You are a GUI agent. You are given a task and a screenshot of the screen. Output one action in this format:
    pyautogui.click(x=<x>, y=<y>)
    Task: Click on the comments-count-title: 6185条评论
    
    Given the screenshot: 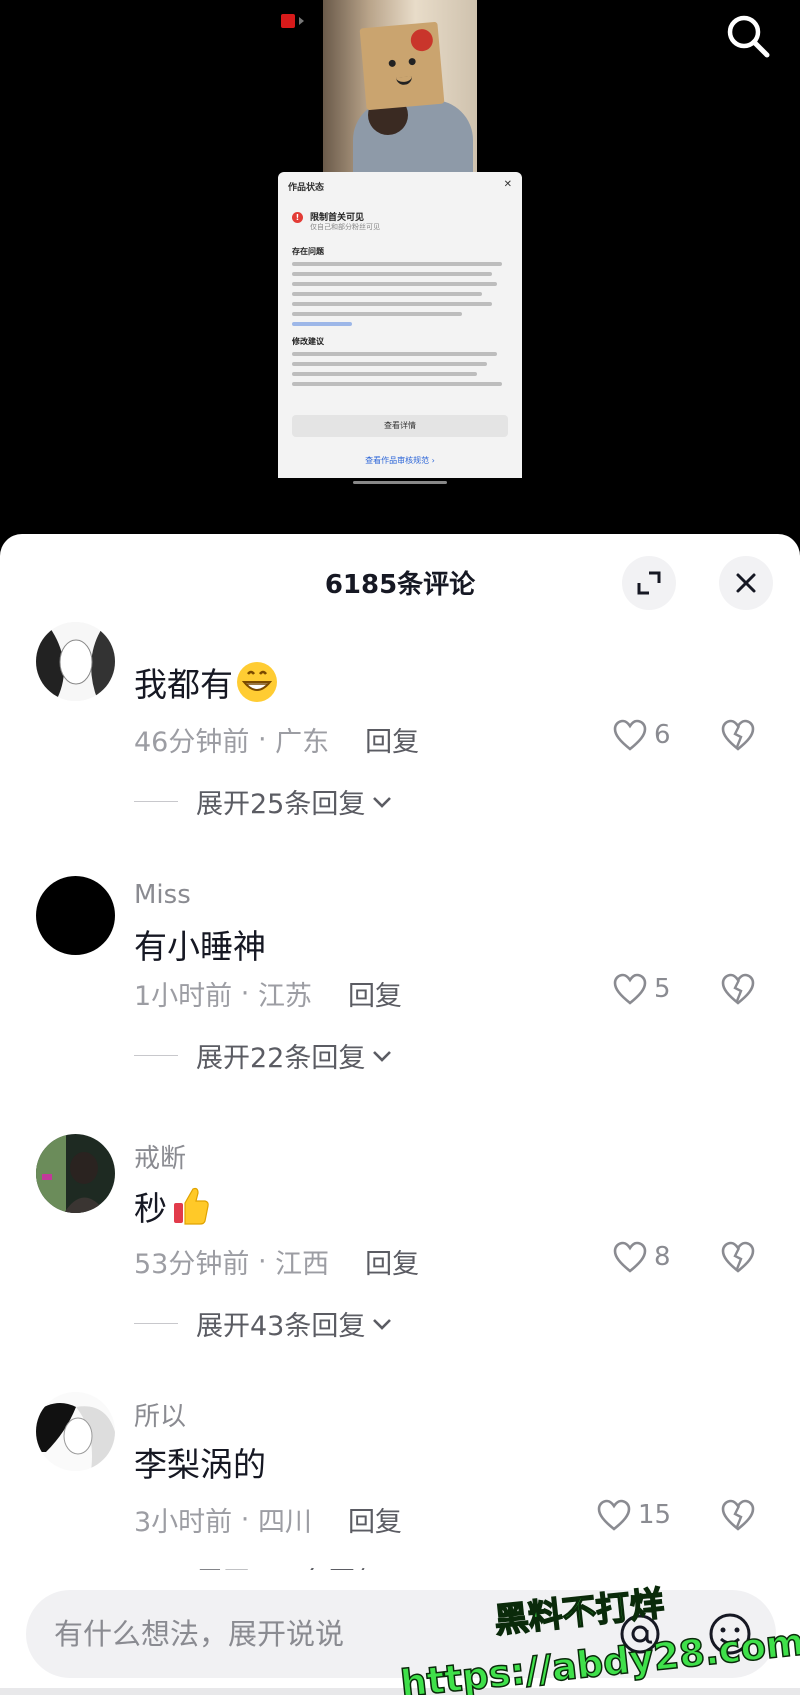 What is the action you would take?
    pyautogui.click(x=400, y=585)
    